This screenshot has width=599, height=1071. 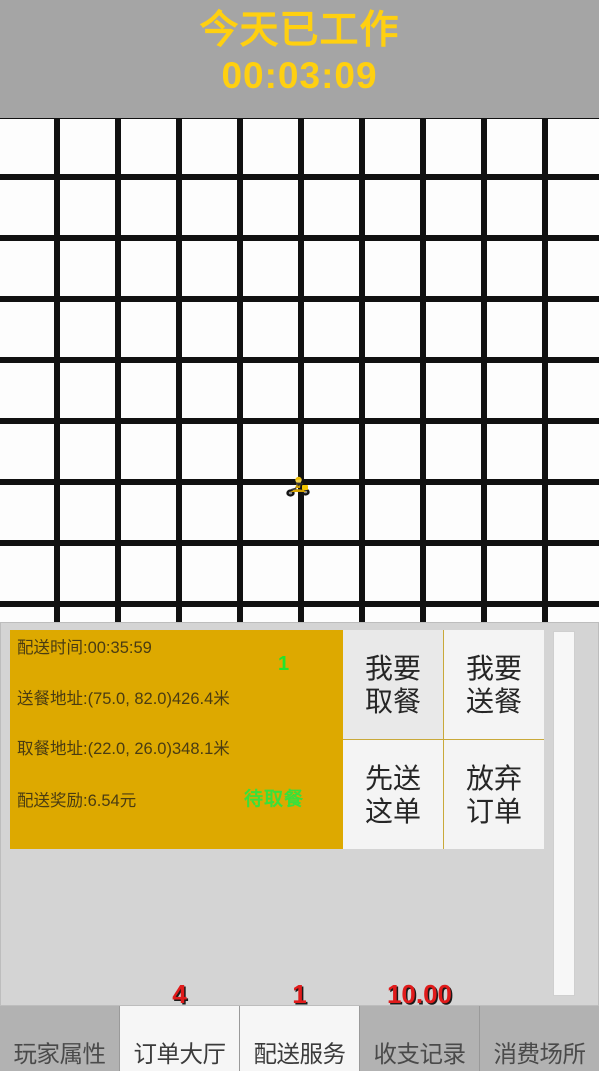 I want to click on pickup-order-button-line2: 取餐, so click(x=392, y=701).